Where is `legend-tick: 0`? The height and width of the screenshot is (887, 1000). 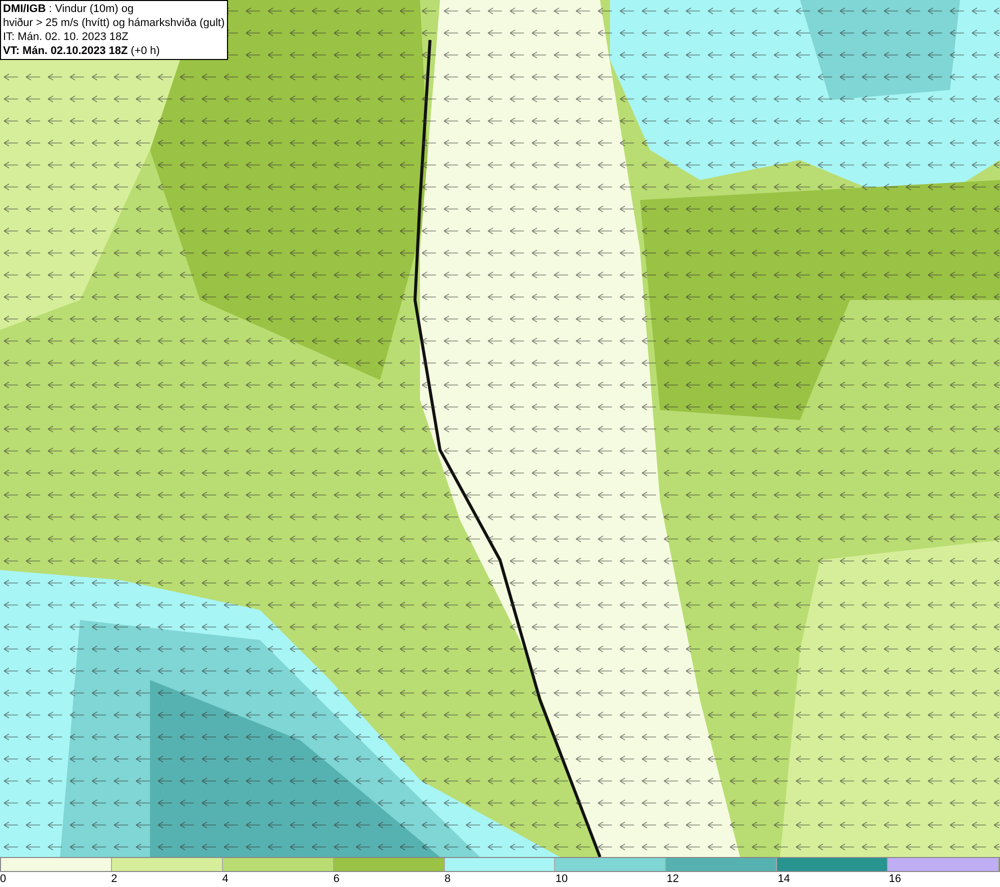
legend-tick: 0 is located at coordinates (3, 879).